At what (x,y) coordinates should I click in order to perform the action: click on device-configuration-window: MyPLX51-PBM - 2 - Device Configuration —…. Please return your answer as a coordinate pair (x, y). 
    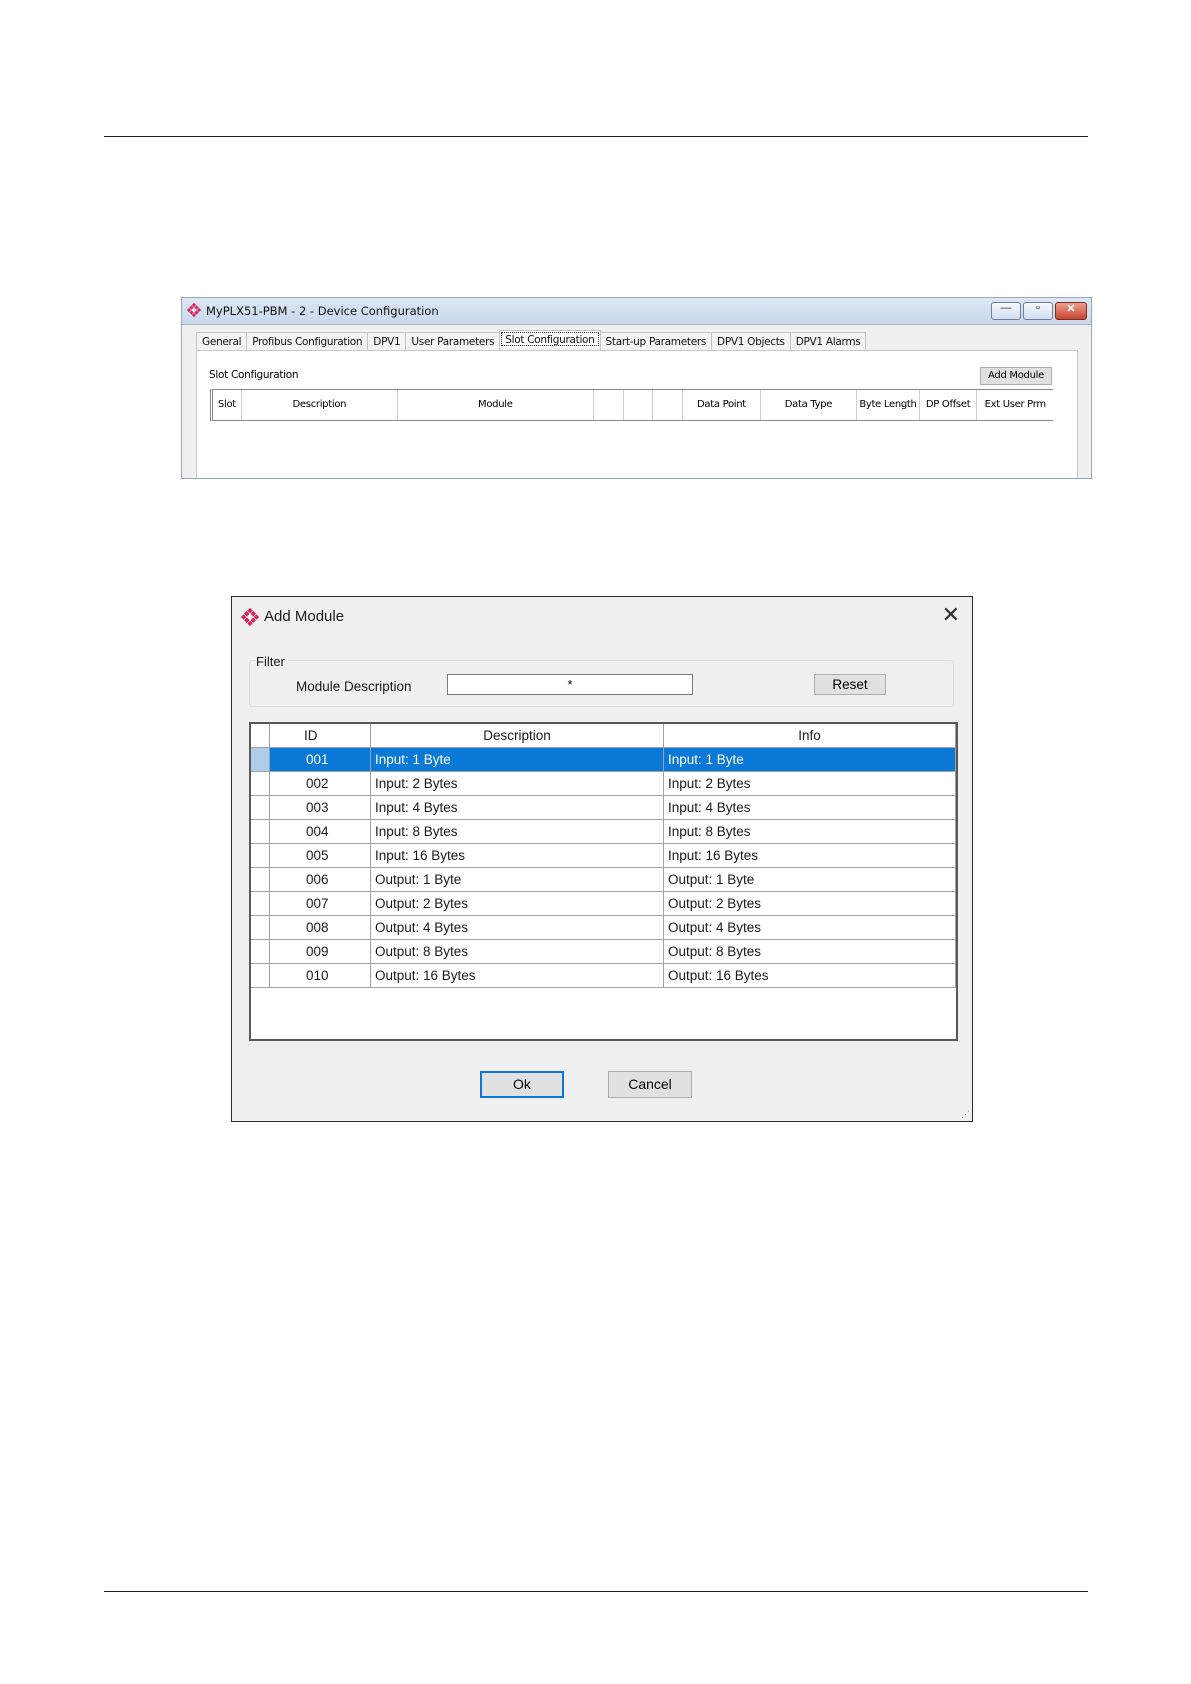
    Looking at the image, I should click on (636, 388).